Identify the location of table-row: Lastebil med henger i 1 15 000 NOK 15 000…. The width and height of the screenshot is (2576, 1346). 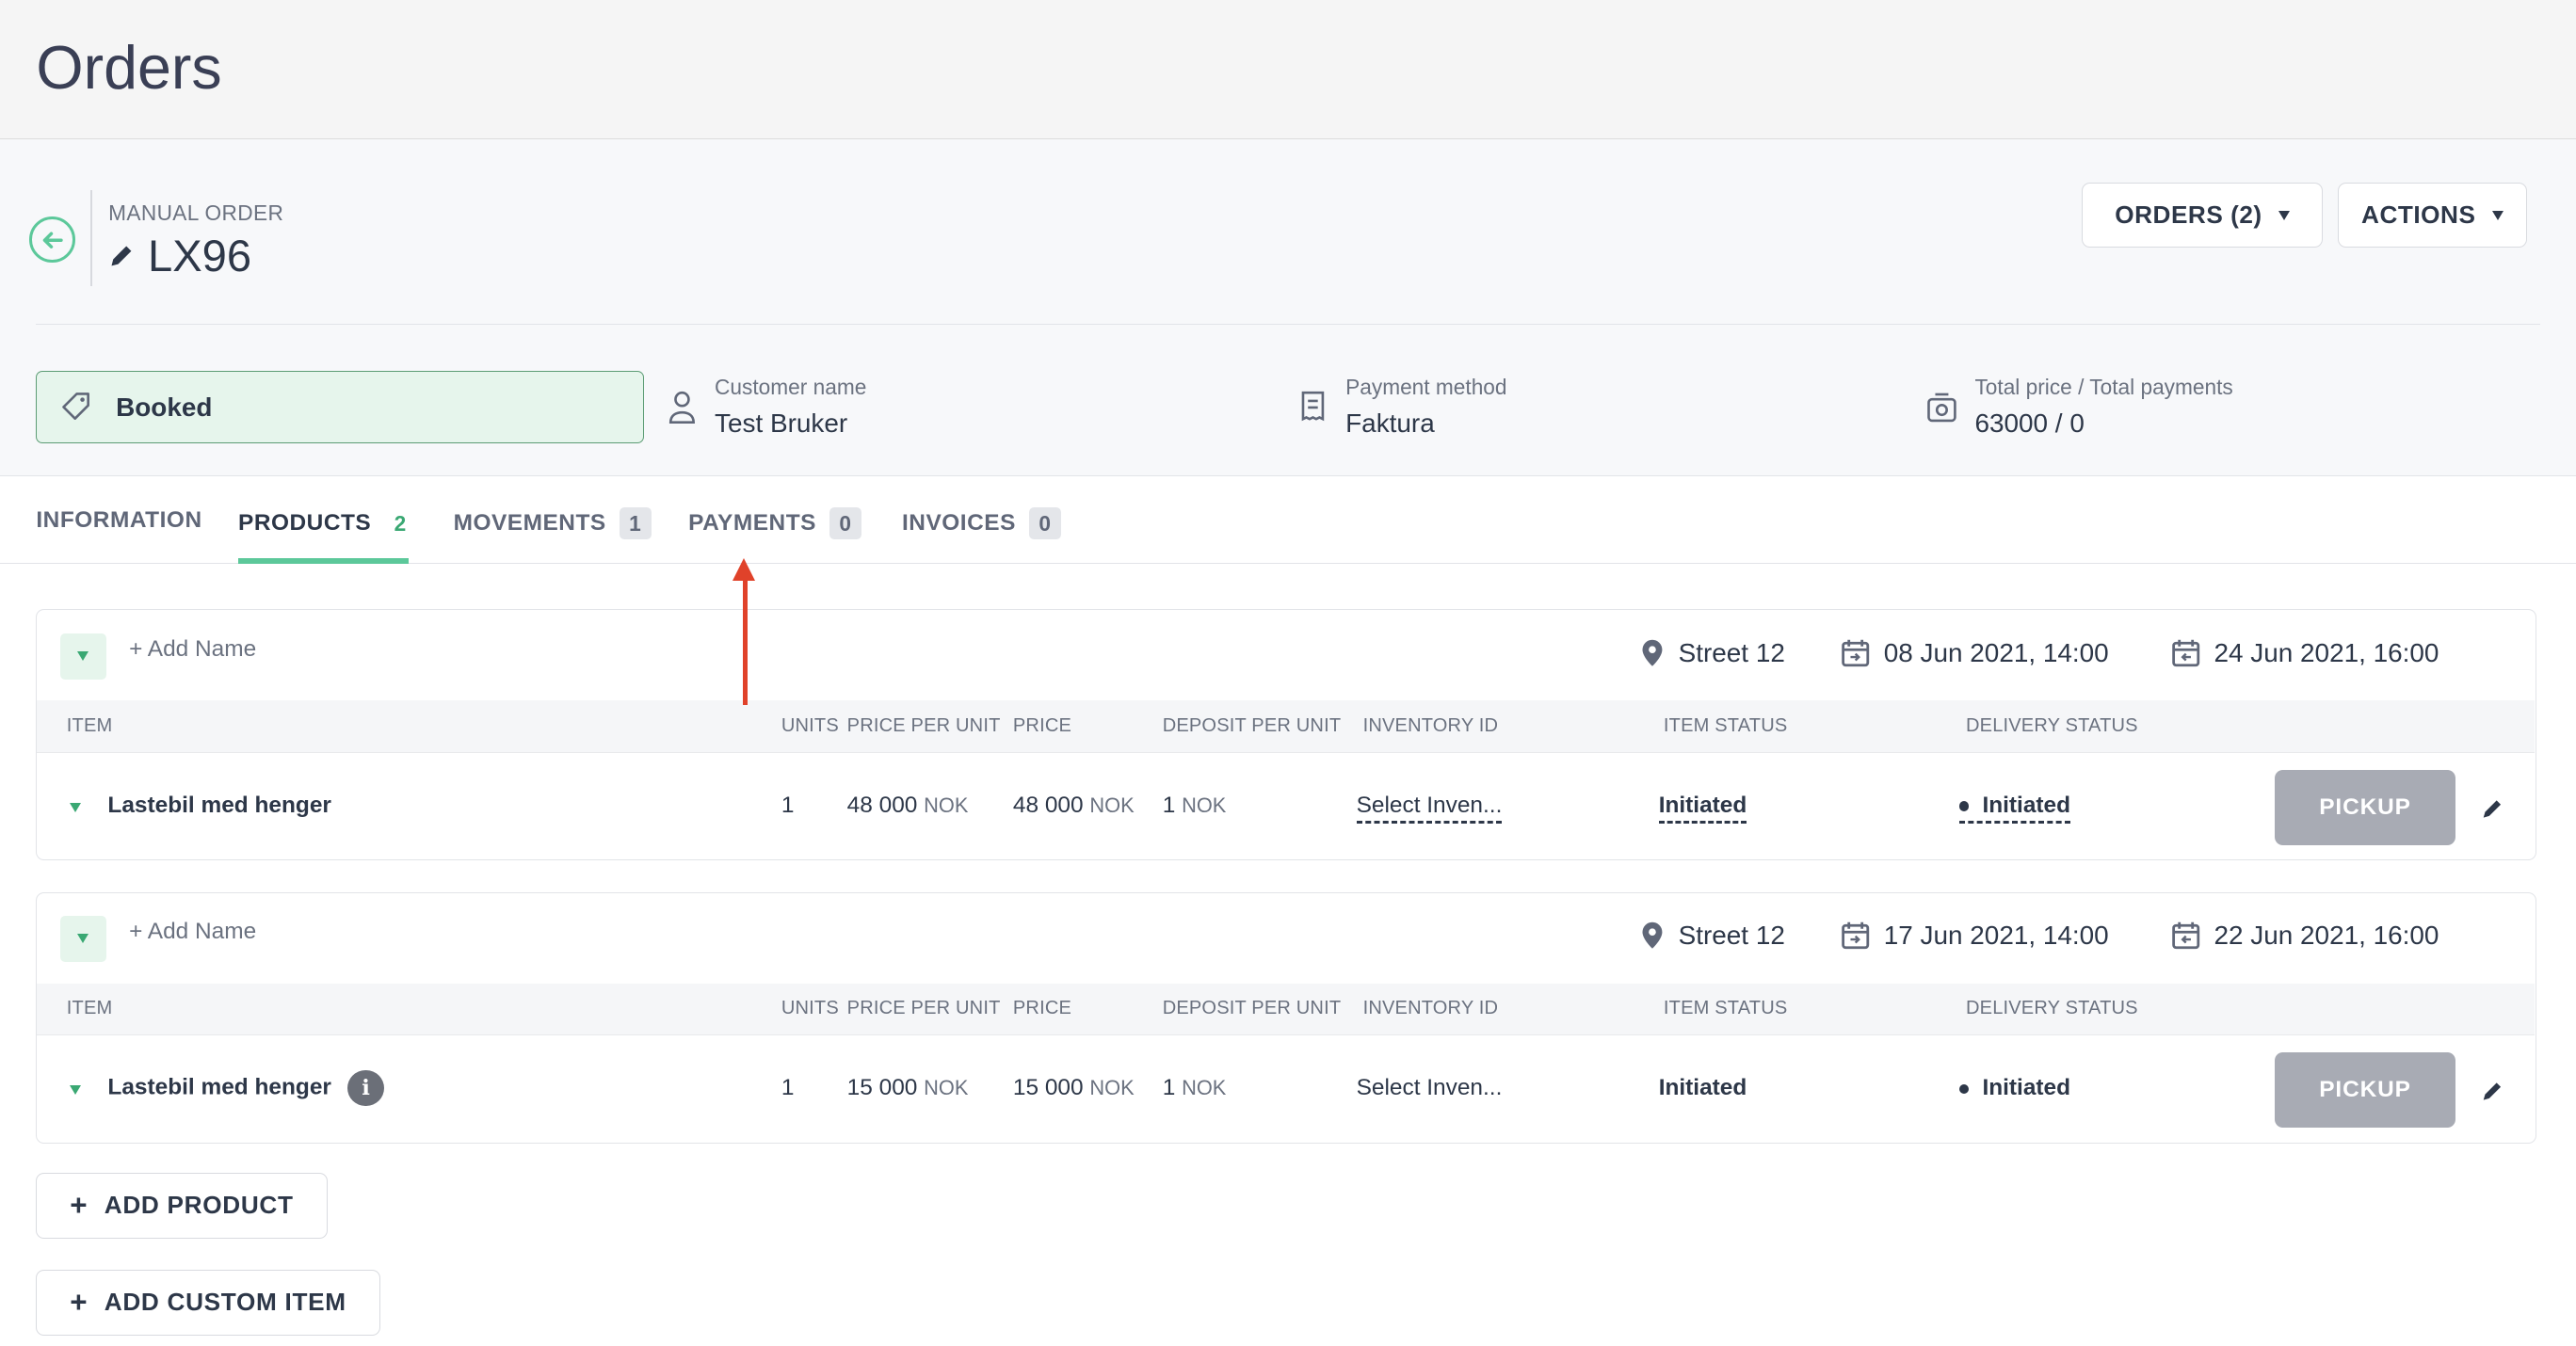
(1285, 1088).